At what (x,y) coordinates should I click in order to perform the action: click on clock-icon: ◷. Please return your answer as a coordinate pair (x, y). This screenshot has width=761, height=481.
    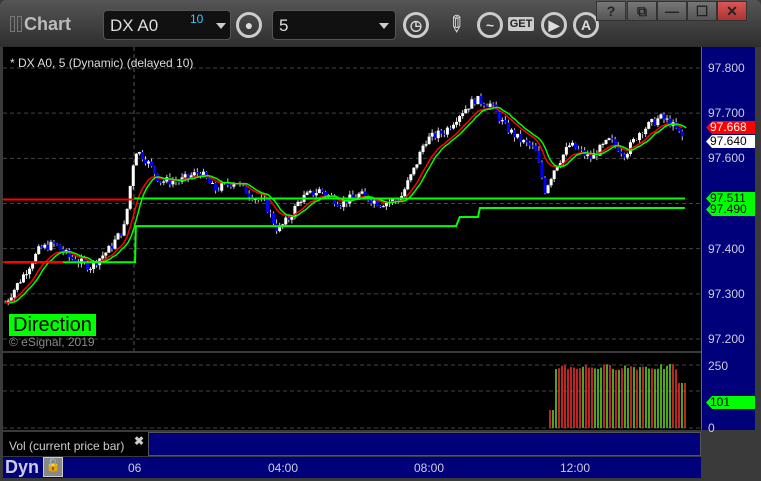
    Looking at the image, I should click on (416, 25).